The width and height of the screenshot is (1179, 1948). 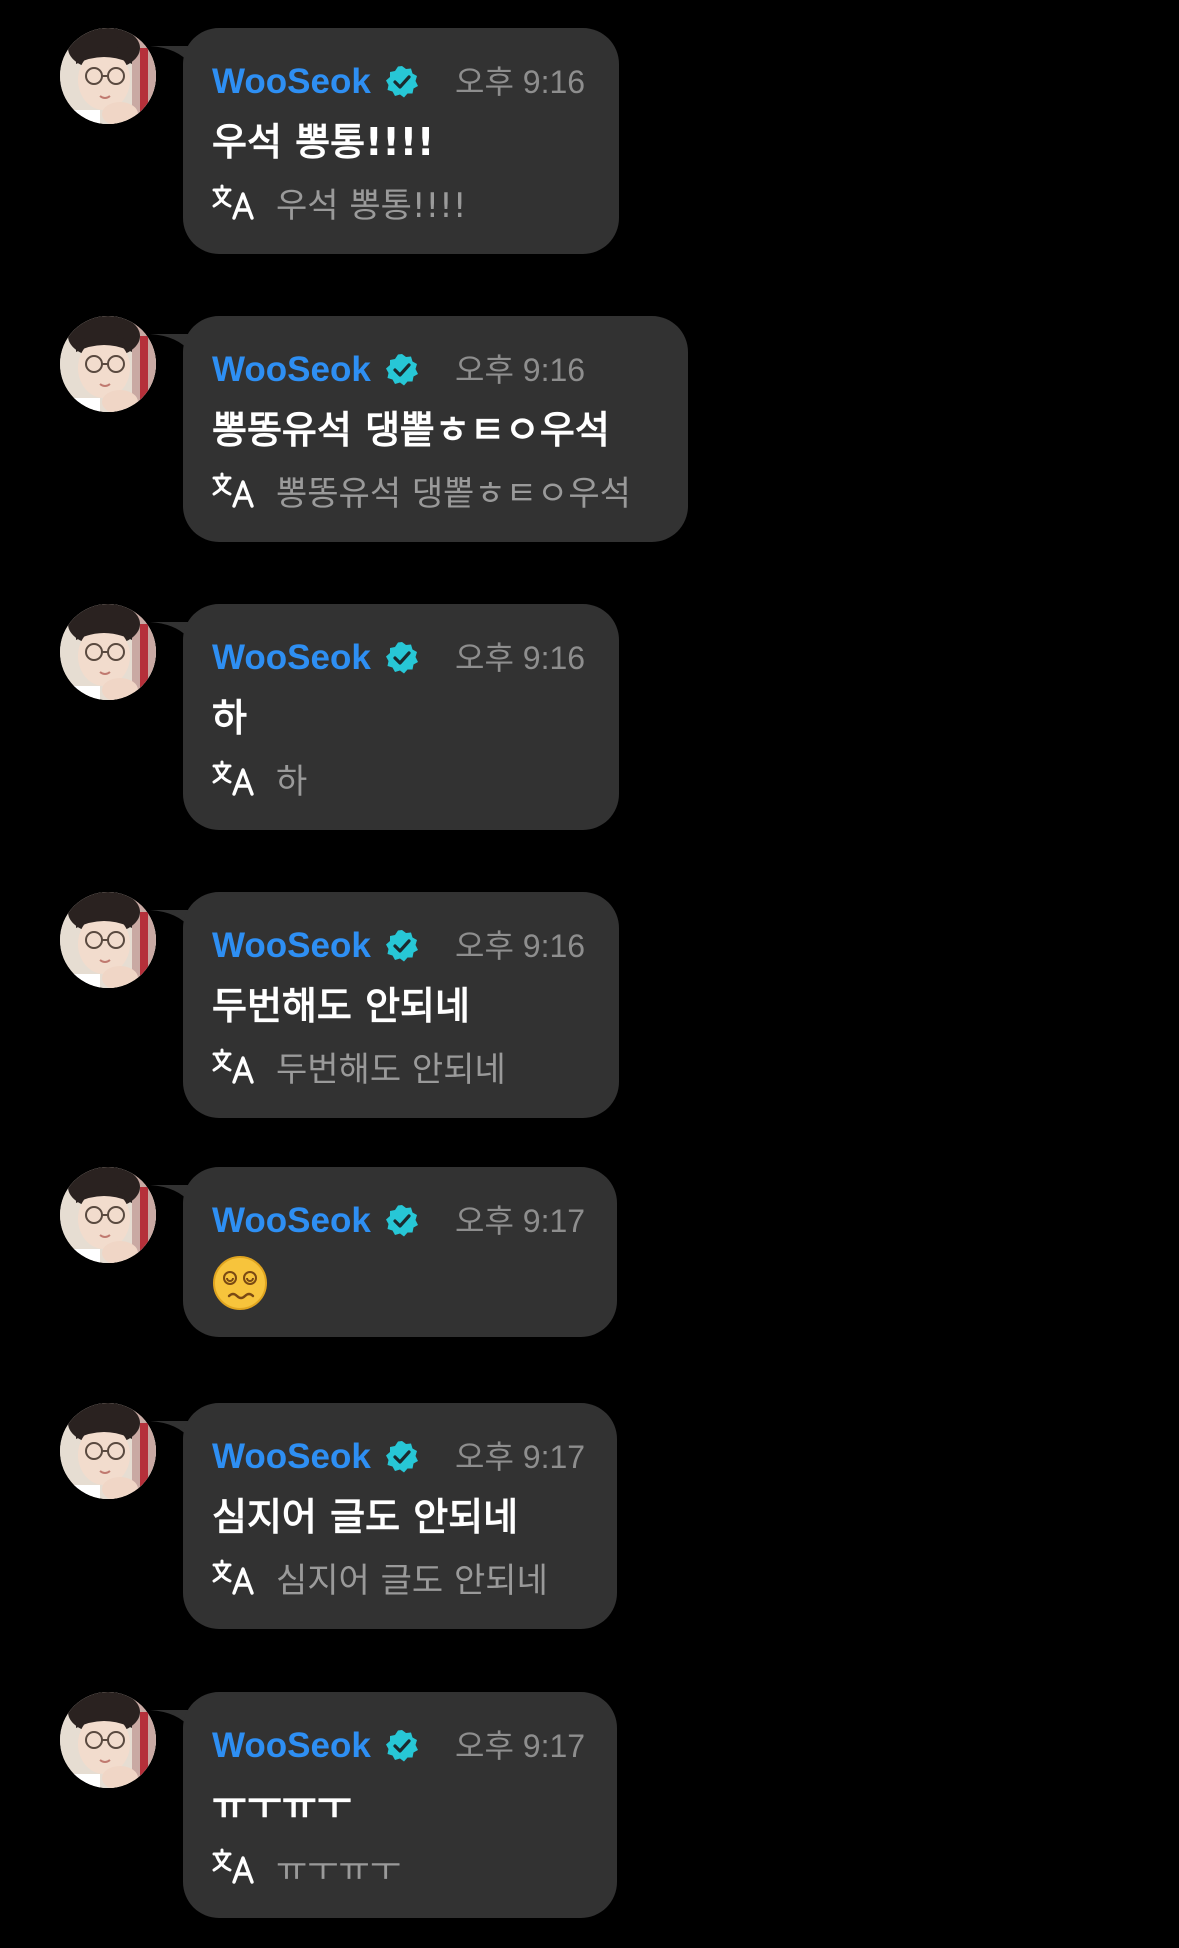 I want to click on message-text: 두번해도 안되네, so click(x=341, y=1006).